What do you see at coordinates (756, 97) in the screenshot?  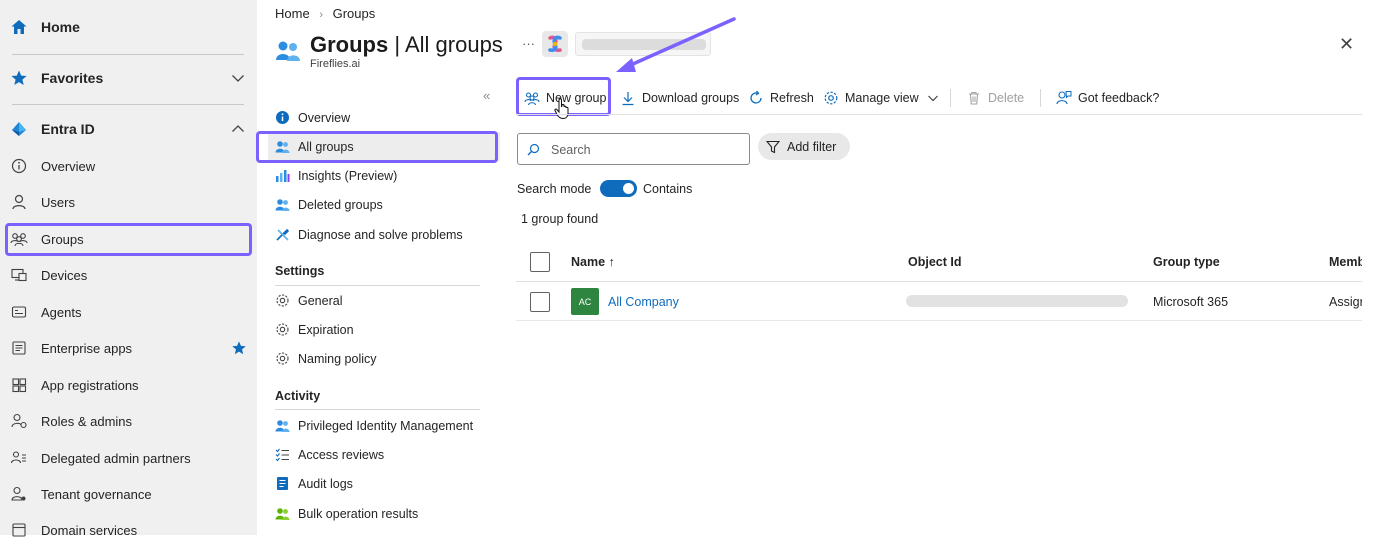 I see `refresh-icon` at bounding box center [756, 97].